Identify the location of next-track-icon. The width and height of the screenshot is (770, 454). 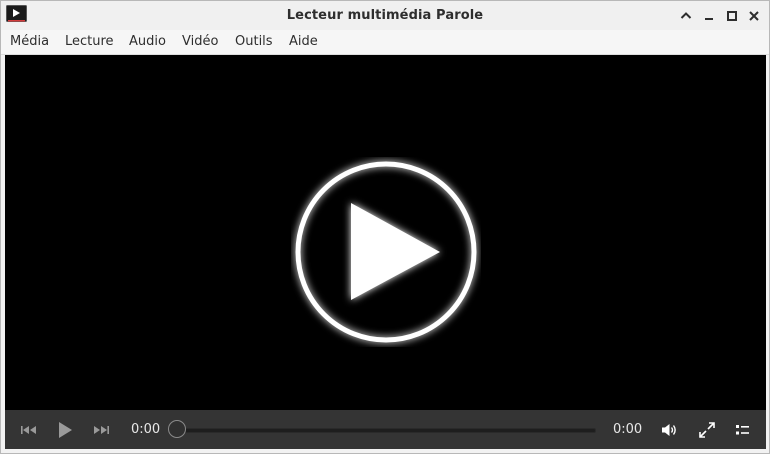
(101, 430).